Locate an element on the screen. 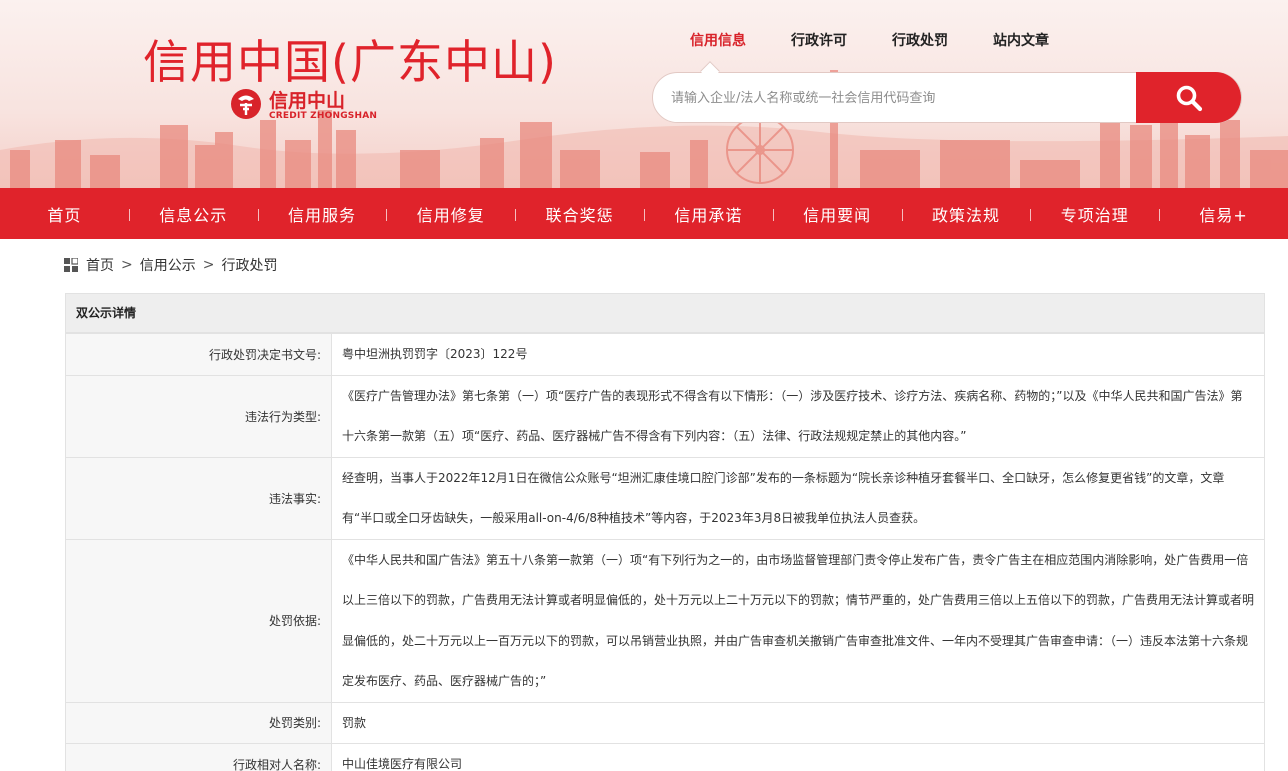 The height and width of the screenshot is (771, 1288). breadcrumb-credit-disclosure: 信用公示 is located at coordinates (168, 265).